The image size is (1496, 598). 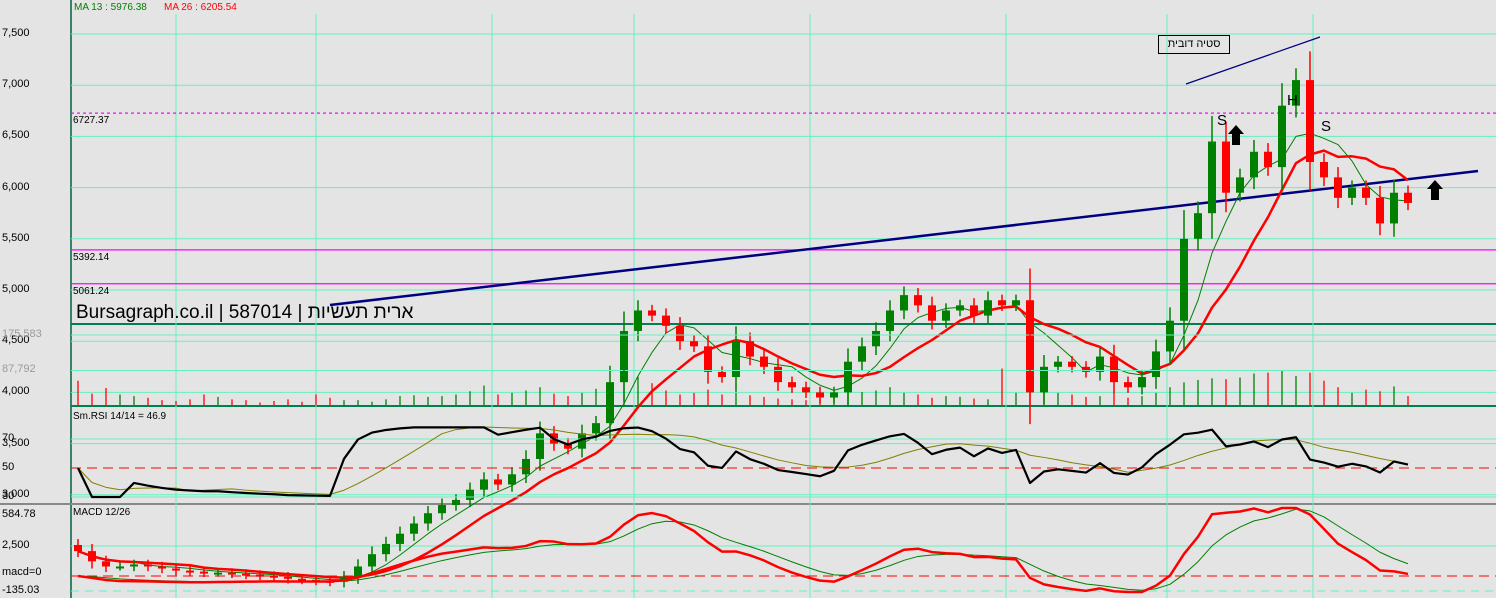 I want to click on rsi-line, so click(x=743, y=462).